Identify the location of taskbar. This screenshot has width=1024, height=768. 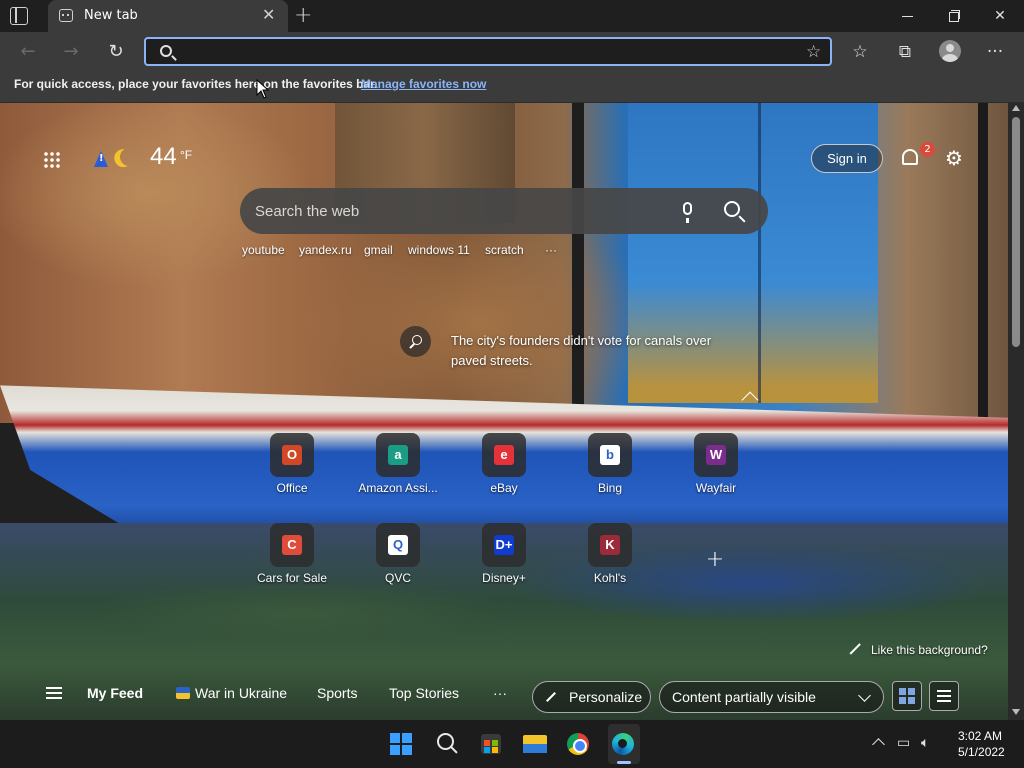
(512, 744).